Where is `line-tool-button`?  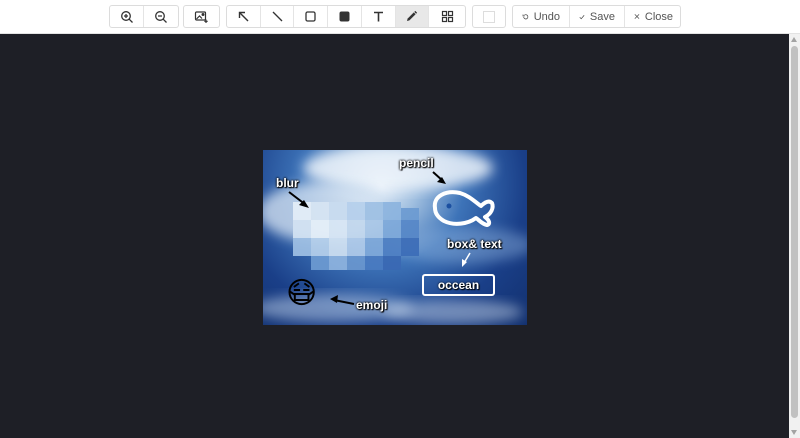 line-tool-button is located at coordinates (278, 16).